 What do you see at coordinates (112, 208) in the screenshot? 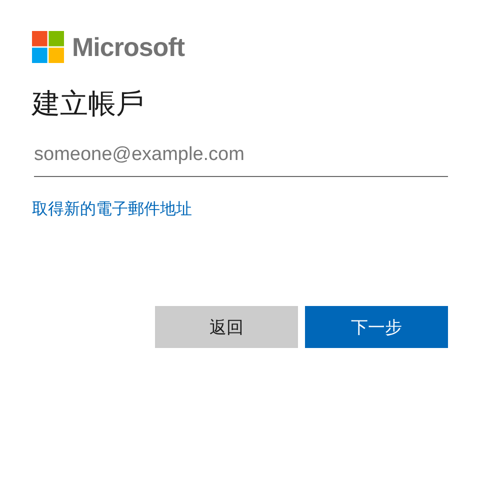
I see `new-email-link: 取得新的電子郵件地址` at bounding box center [112, 208].